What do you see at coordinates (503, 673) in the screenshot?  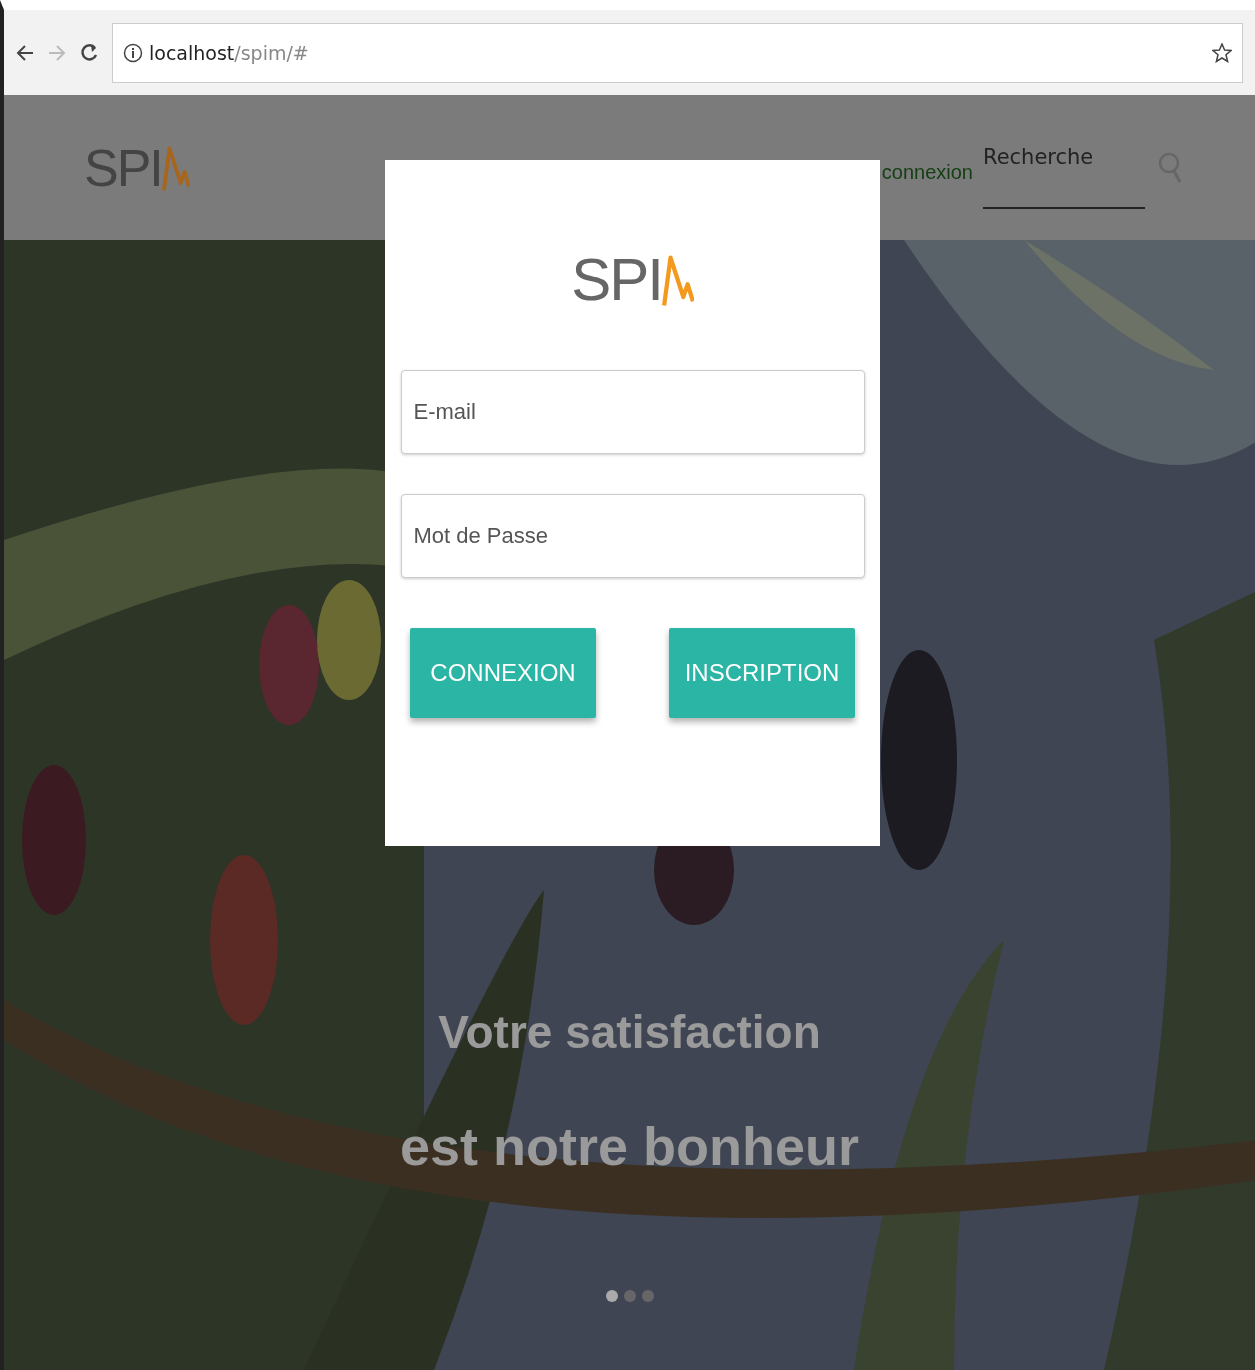 I see `submit-button: CONNEXION` at bounding box center [503, 673].